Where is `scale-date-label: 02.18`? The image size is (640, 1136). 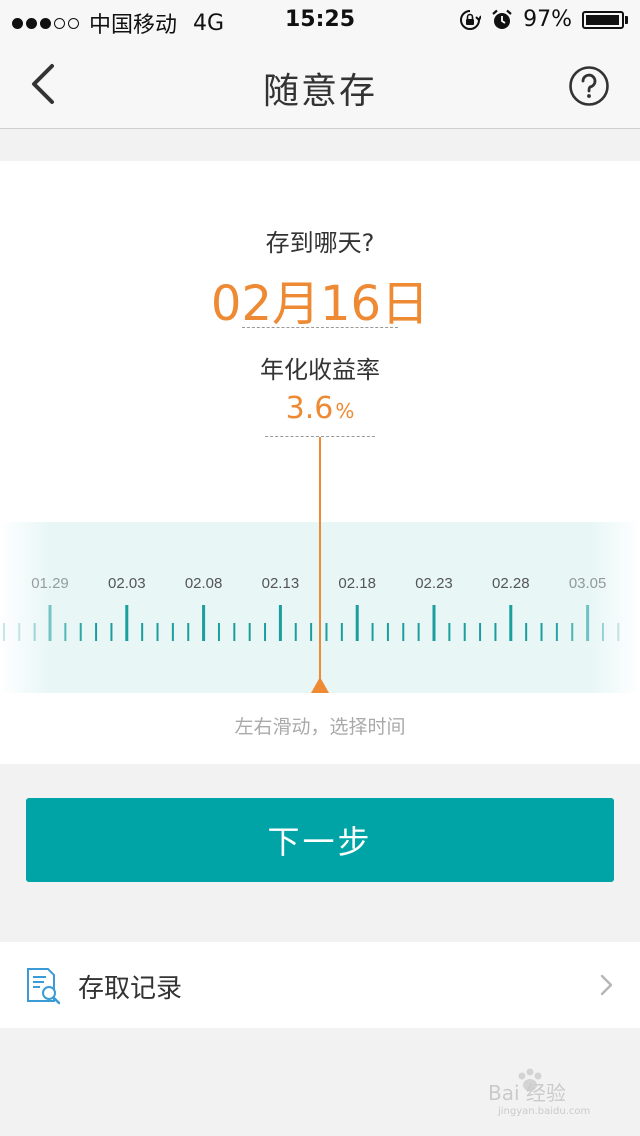 scale-date-label: 02.18 is located at coordinates (357, 583).